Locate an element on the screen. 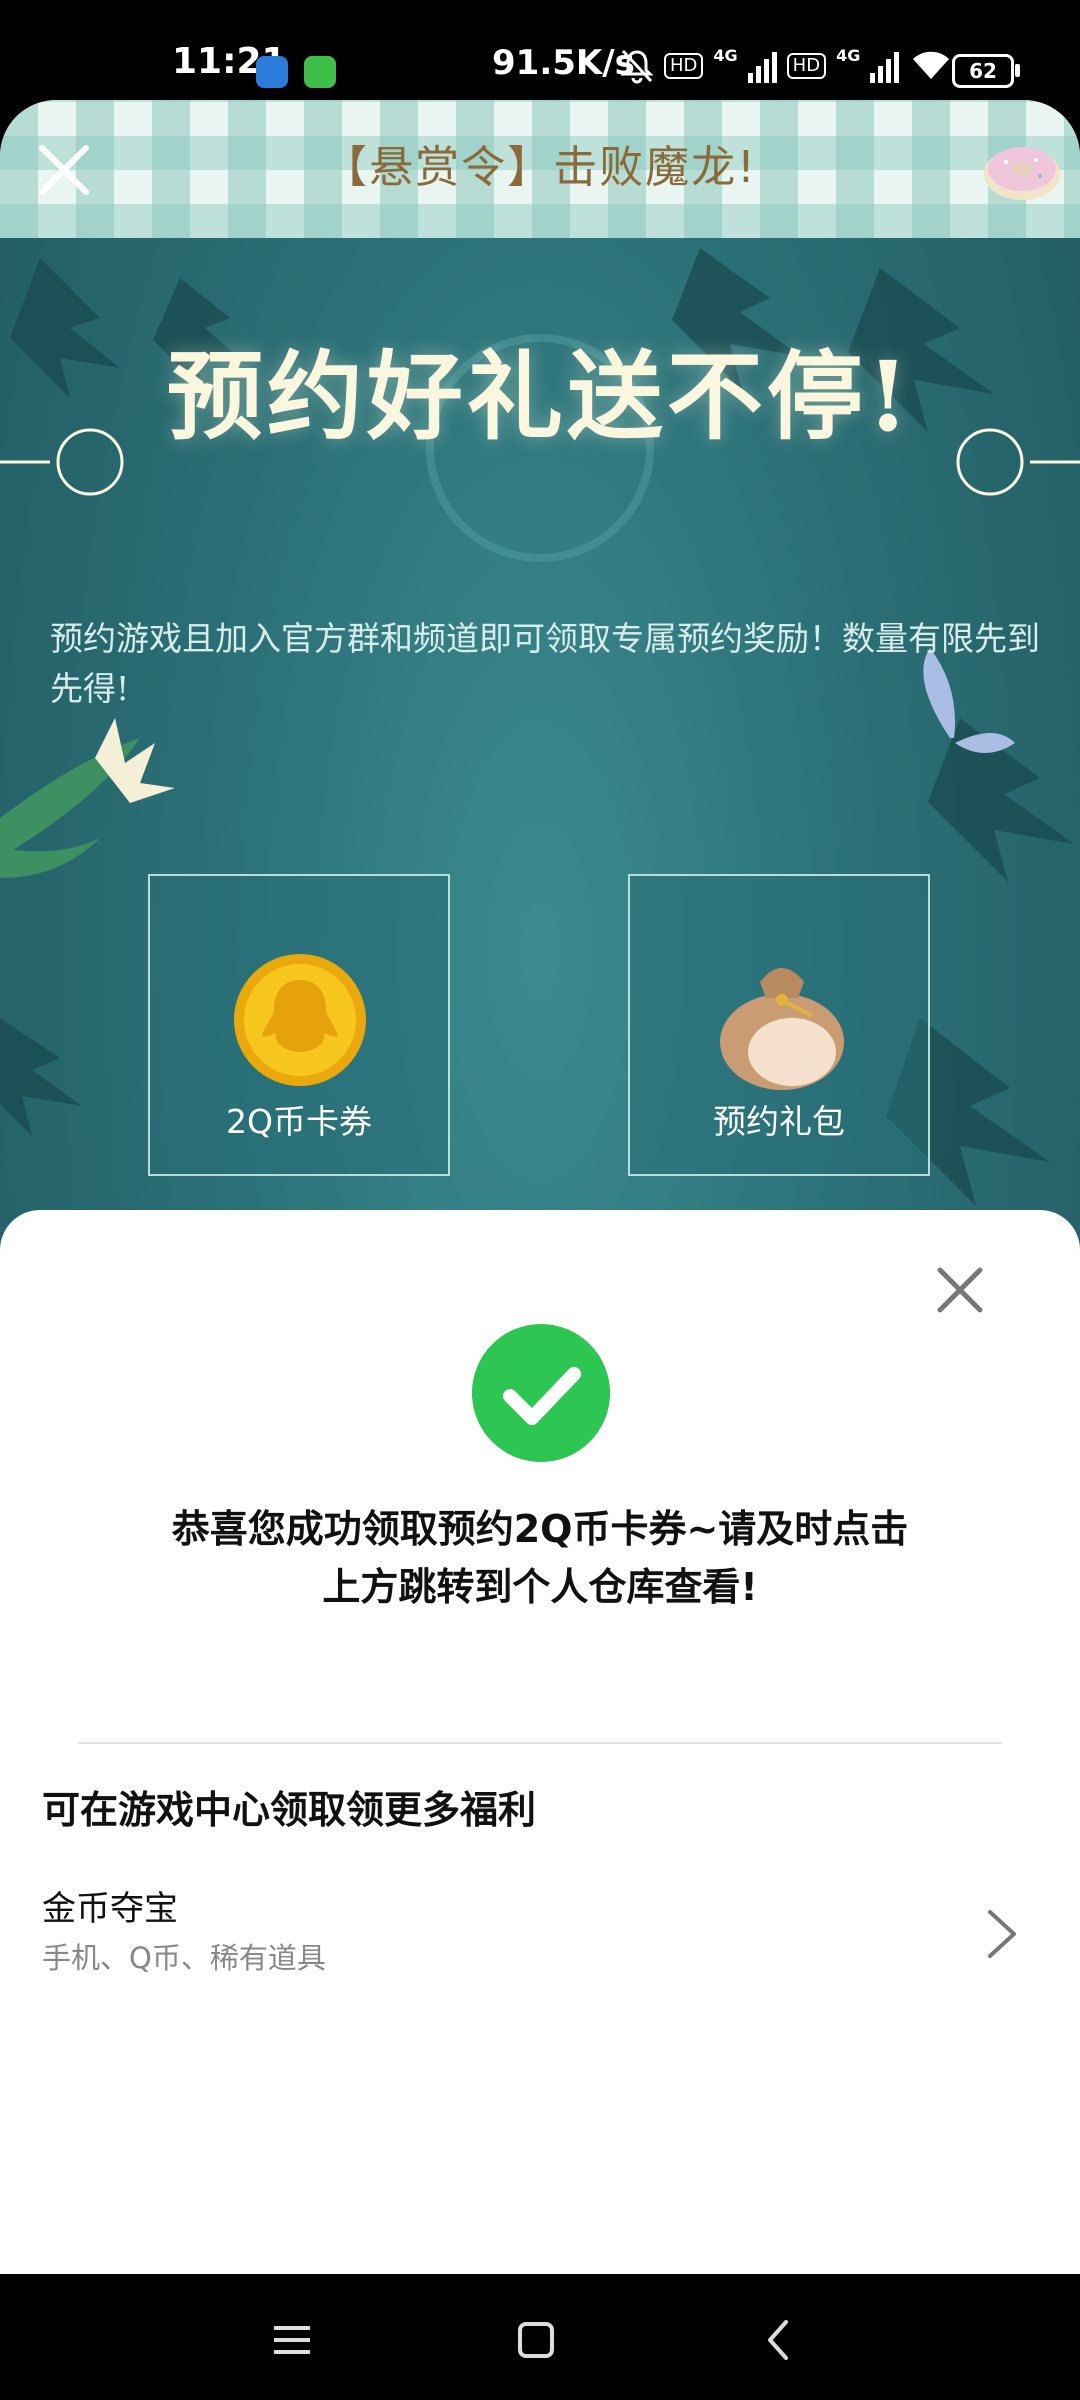 Image resolution: width=1080 pixels, height=2400 pixels. divider is located at coordinates (540, 1743).